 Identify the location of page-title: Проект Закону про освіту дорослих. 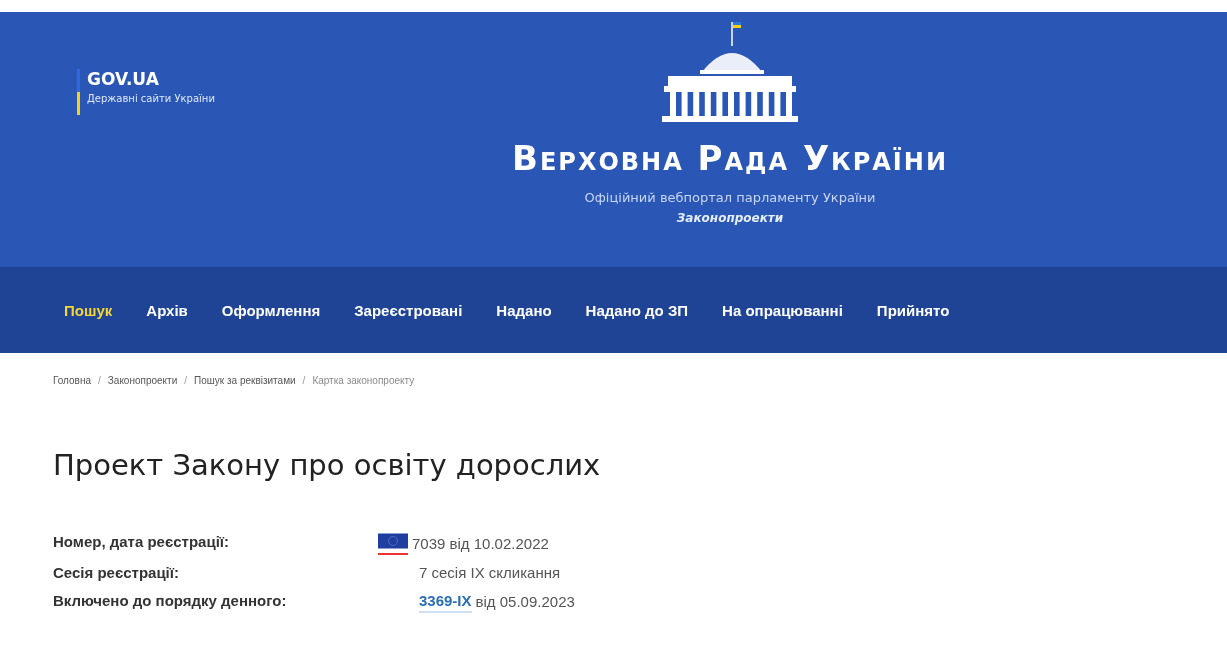
(327, 465).